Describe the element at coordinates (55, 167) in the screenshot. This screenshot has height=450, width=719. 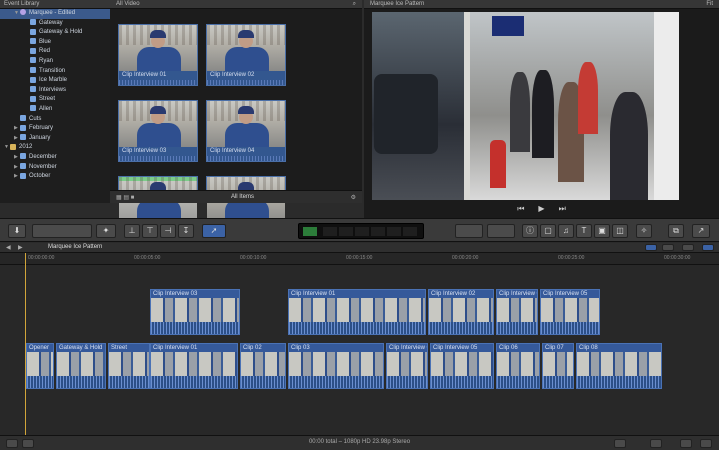
I see `library-item: ▶ November` at that location.